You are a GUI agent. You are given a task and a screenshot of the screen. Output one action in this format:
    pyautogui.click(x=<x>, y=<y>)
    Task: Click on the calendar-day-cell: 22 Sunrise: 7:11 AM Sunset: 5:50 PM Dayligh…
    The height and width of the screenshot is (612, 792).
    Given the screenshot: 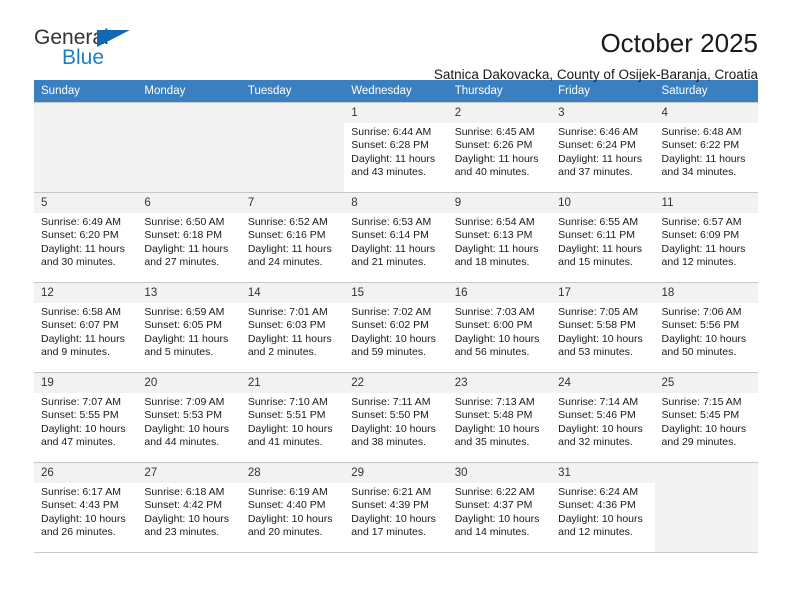 What is the action you would take?
    pyautogui.click(x=396, y=417)
    